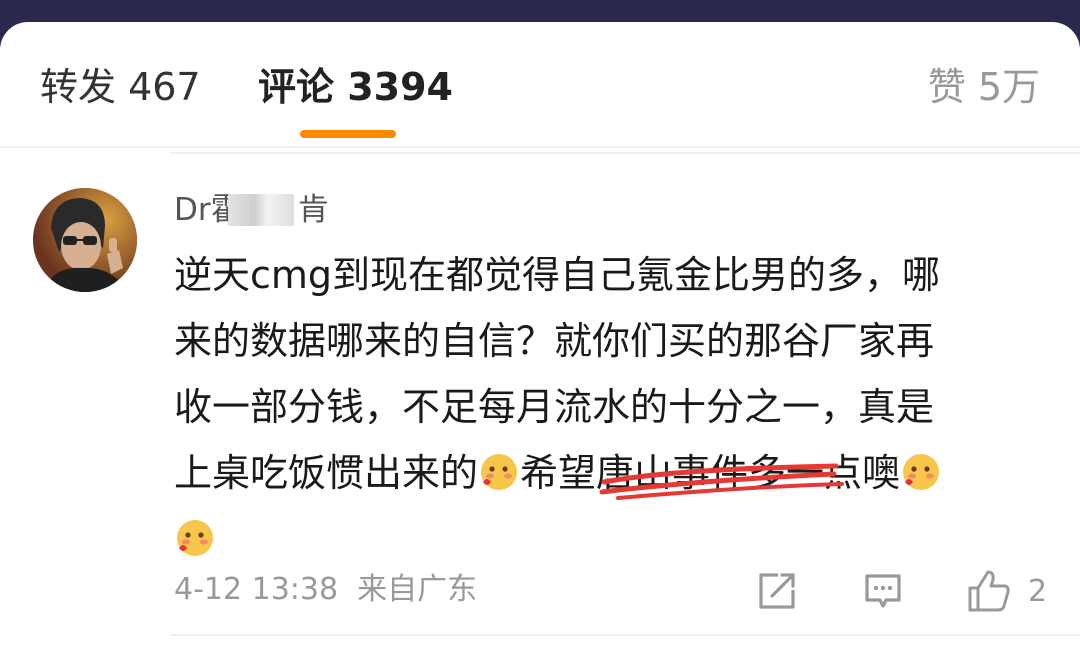 The width and height of the screenshot is (1080, 650). Describe the element at coordinates (261, 210) in the screenshot. I see `redaction-blur` at that location.